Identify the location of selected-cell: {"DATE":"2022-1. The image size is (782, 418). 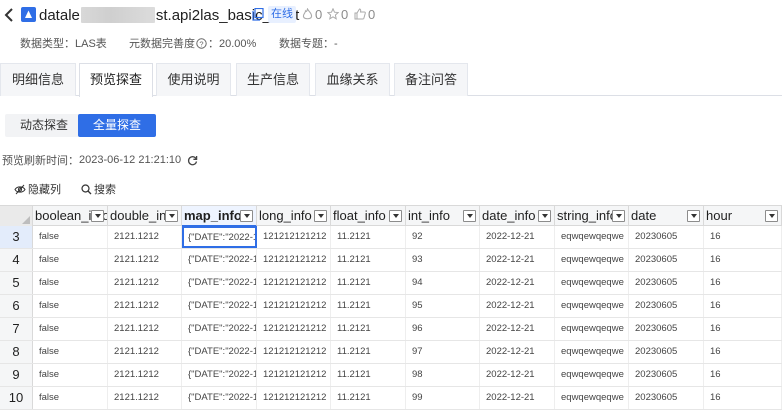
(219, 237).